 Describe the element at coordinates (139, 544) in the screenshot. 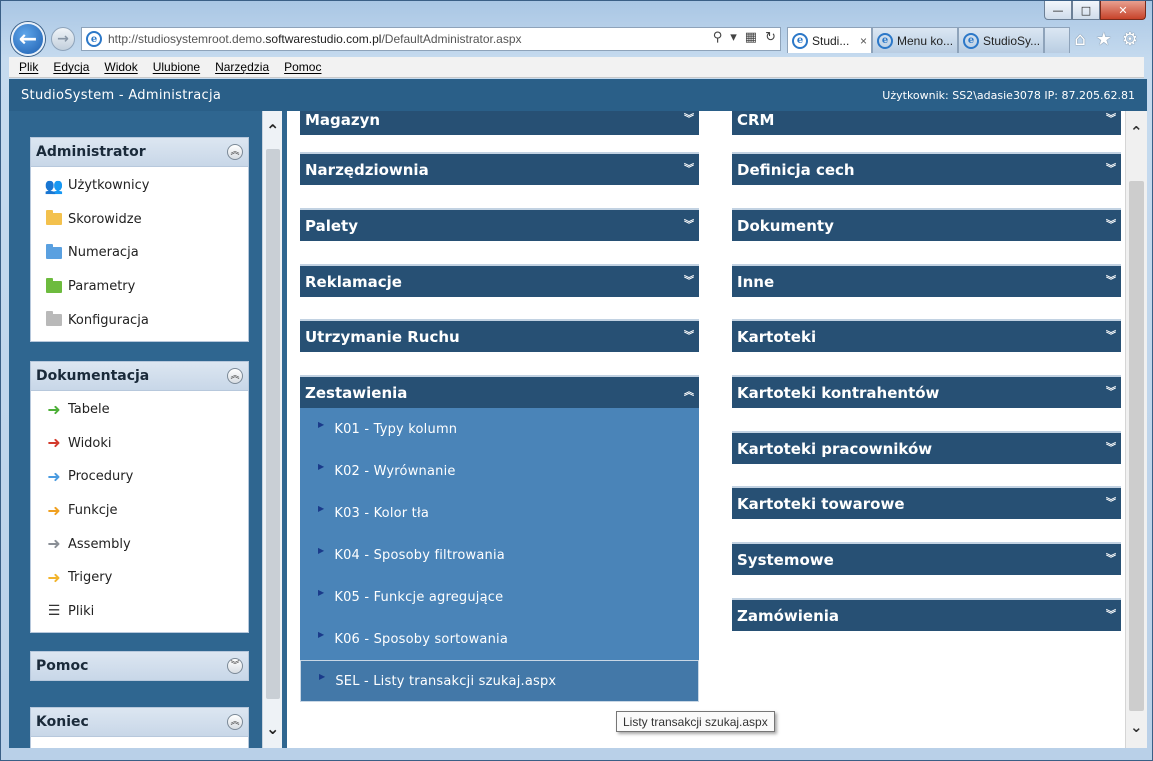

I see `sidebar-item-assembly: ➜ Assembly` at that location.